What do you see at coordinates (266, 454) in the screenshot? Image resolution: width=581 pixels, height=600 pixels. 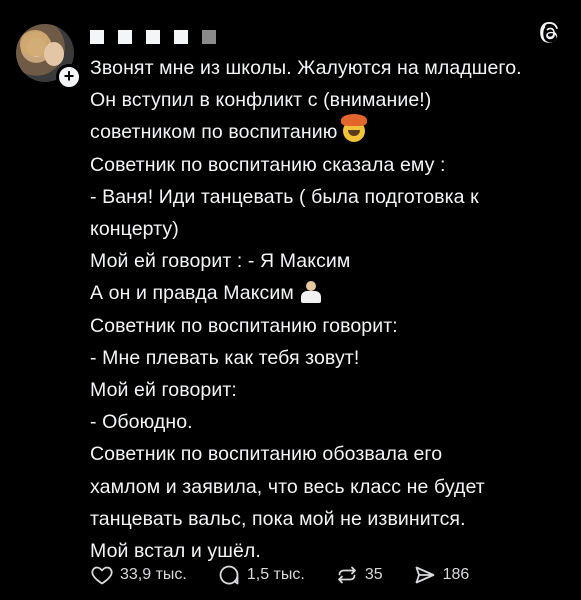 I see `post-line: Советник по воспитанию обозвала его` at bounding box center [266, 454].